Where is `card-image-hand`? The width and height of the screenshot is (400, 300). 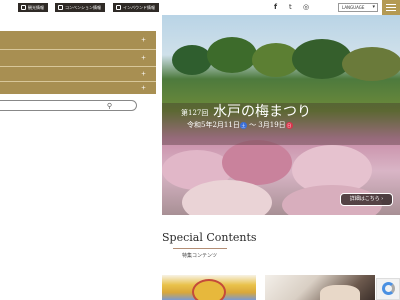
card-image-hand is located at coordinates (340, 292).